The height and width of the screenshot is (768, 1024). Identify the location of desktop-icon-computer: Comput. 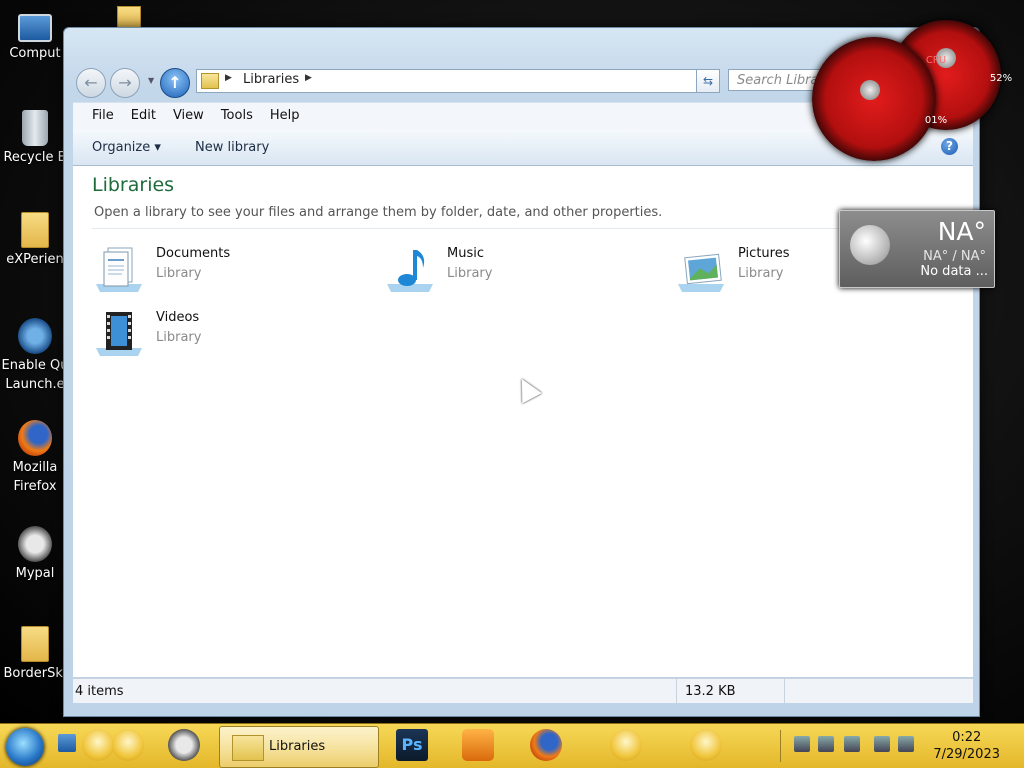
(35, 38).